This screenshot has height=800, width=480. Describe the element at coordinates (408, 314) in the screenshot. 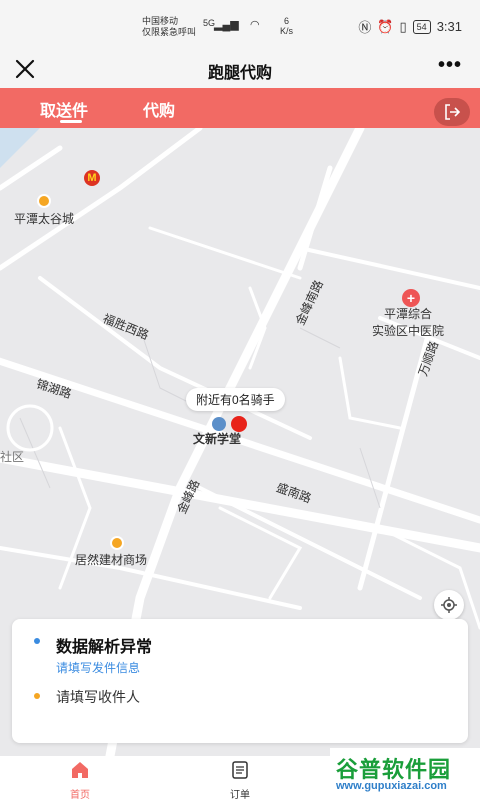

I see `hospital-name-line1: 平潭综合` at that location.